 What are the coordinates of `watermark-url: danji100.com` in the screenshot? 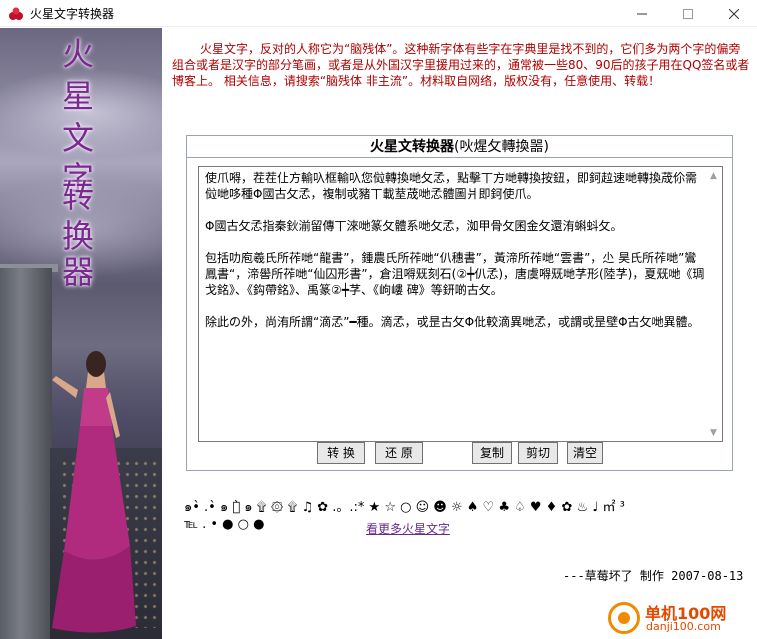 It's located at (683, 626).